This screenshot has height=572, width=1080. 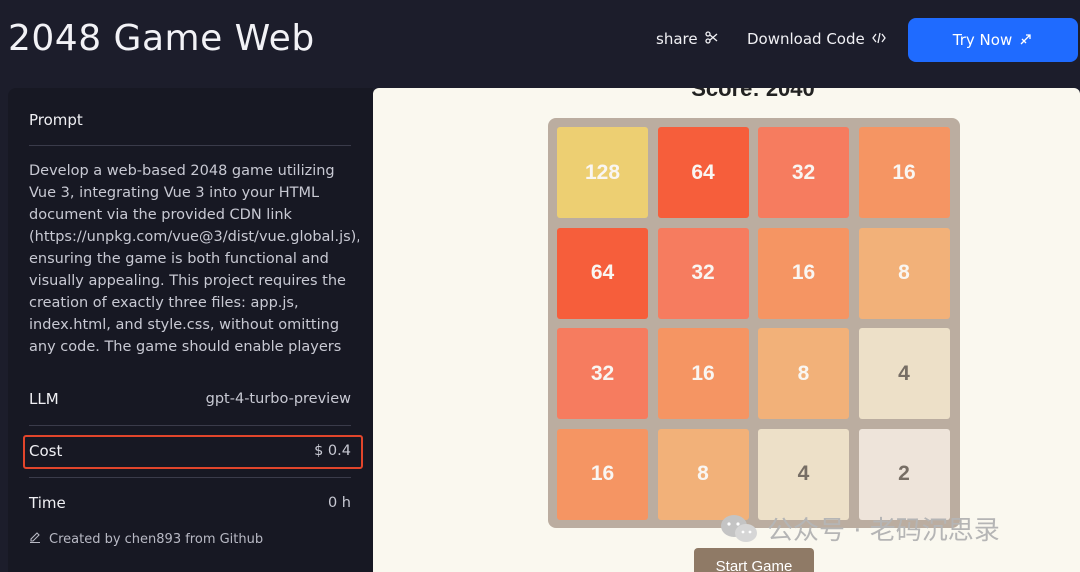 I want to click on download-code-button: Download Code, so click(x=816, y=39).